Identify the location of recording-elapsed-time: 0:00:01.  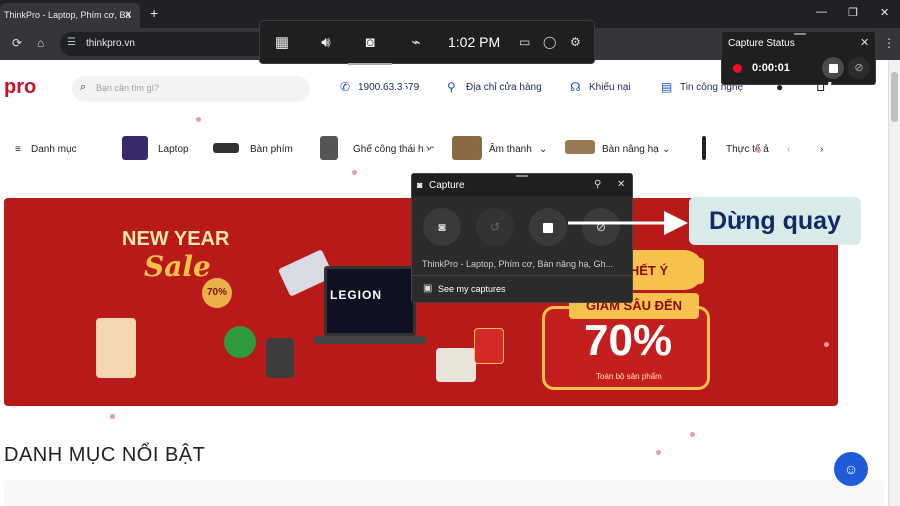
(771, 68).